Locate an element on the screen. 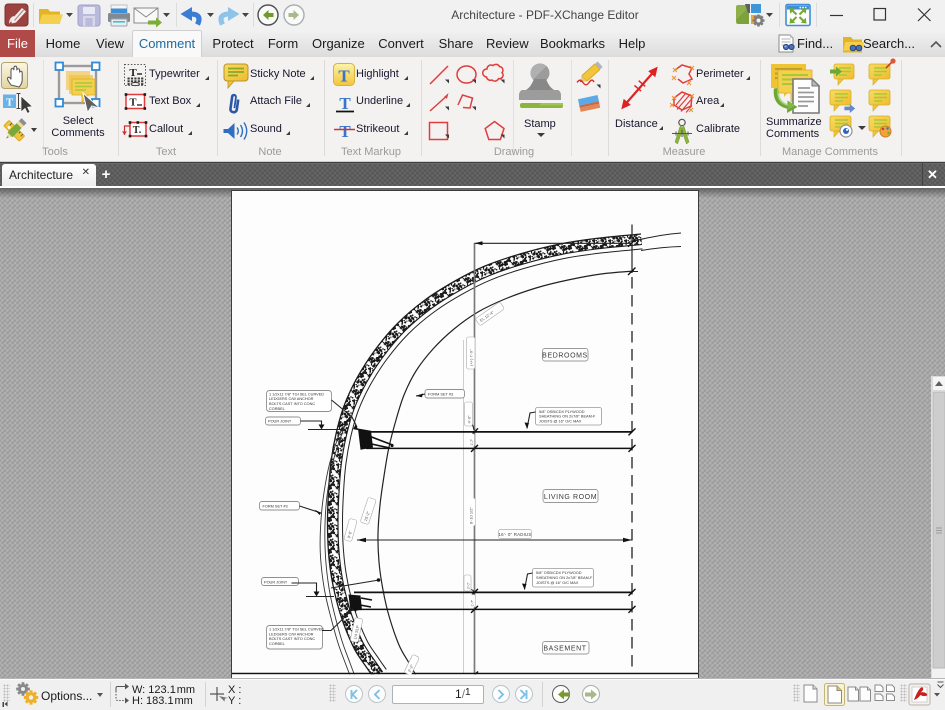 The height and width of the screenshot is (710, 945). svg-text: BASEMENT is located at coordinates (564, 649).